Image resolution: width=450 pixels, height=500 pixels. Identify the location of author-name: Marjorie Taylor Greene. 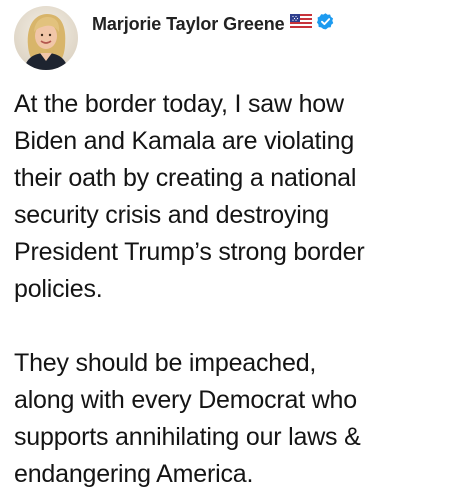
(188, 24).